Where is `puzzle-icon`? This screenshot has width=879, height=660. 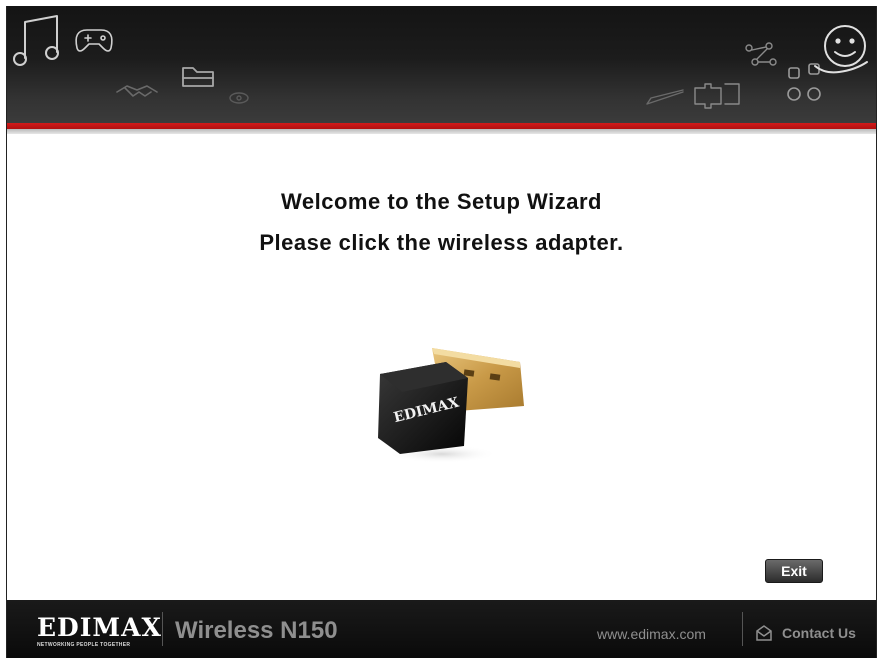
puzzle-icon is located at coordinates (717, 96).